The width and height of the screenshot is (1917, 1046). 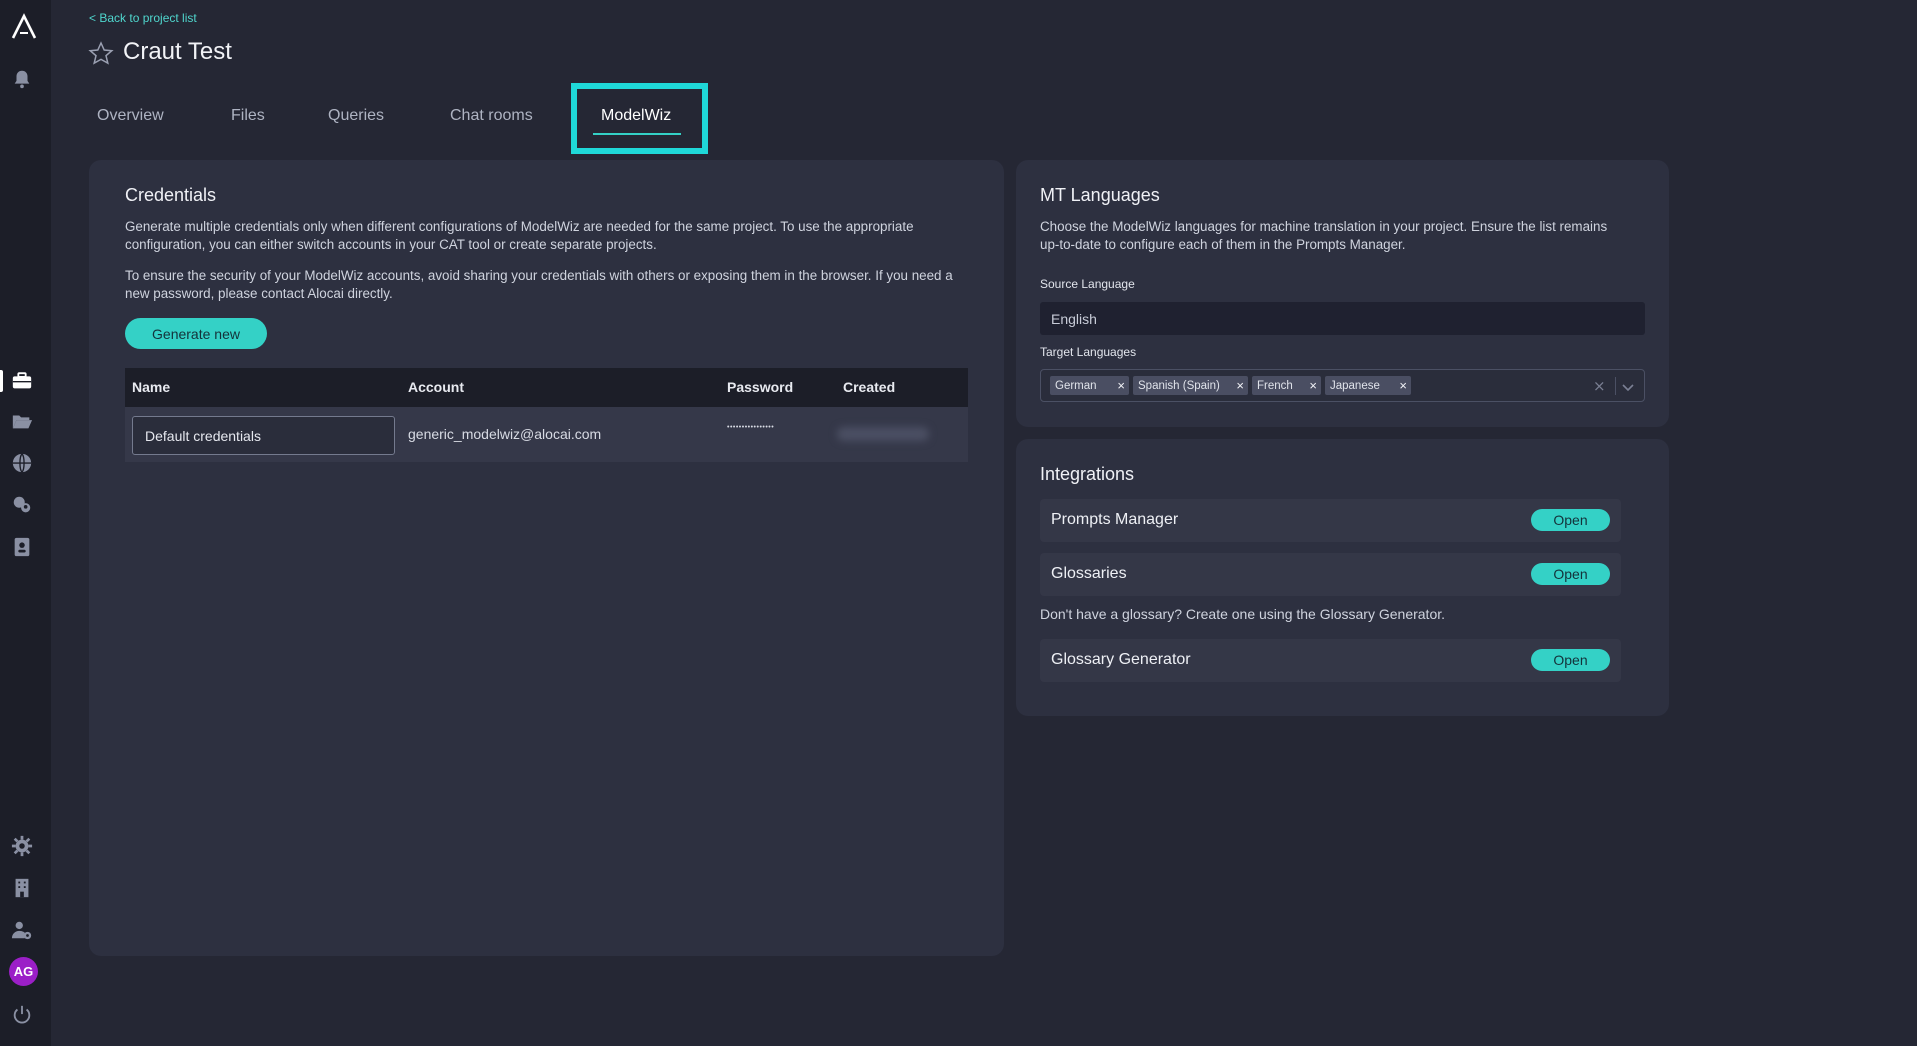 I want to click on tab-queries: Queries, so click(x=356, y=116).